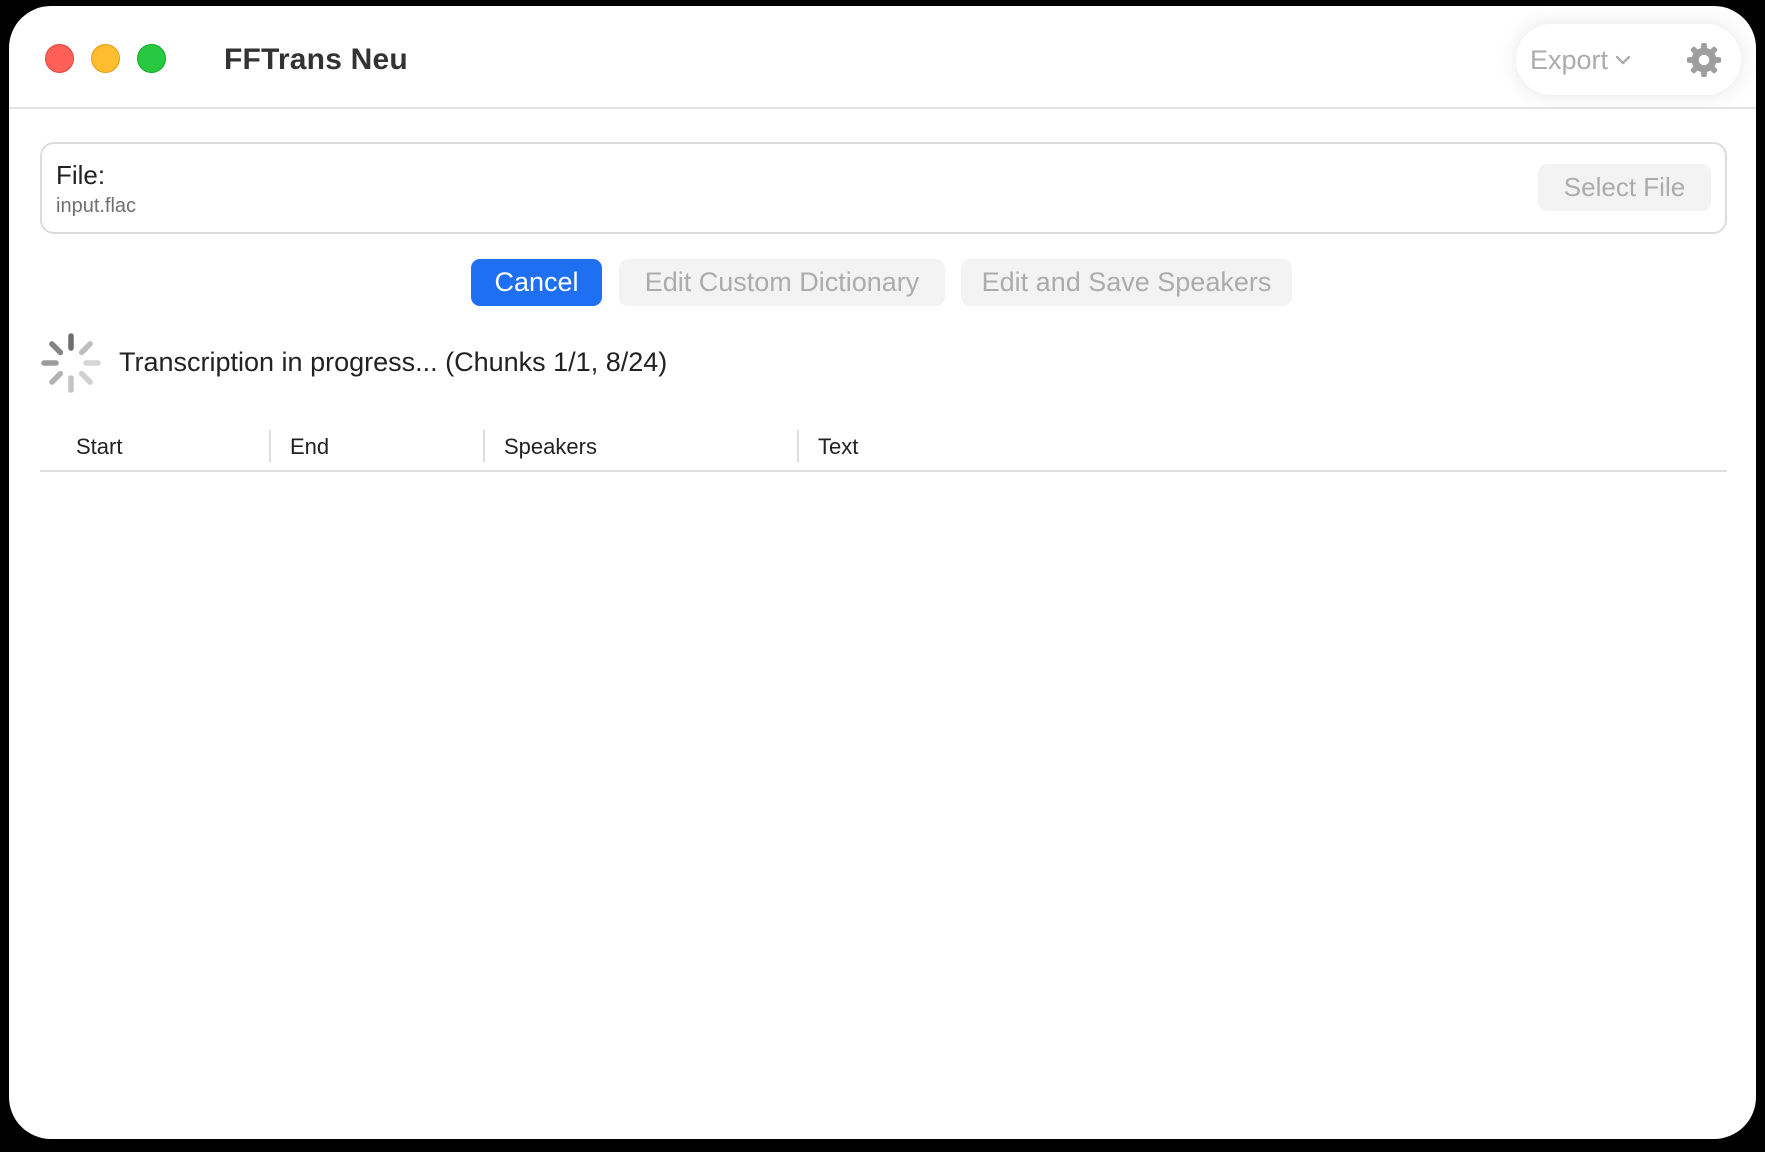  What do you see at coordinates (316, 59) in the screenshot?
I see `window-title: FFTrans Neu` at bounding box center [316, 59].